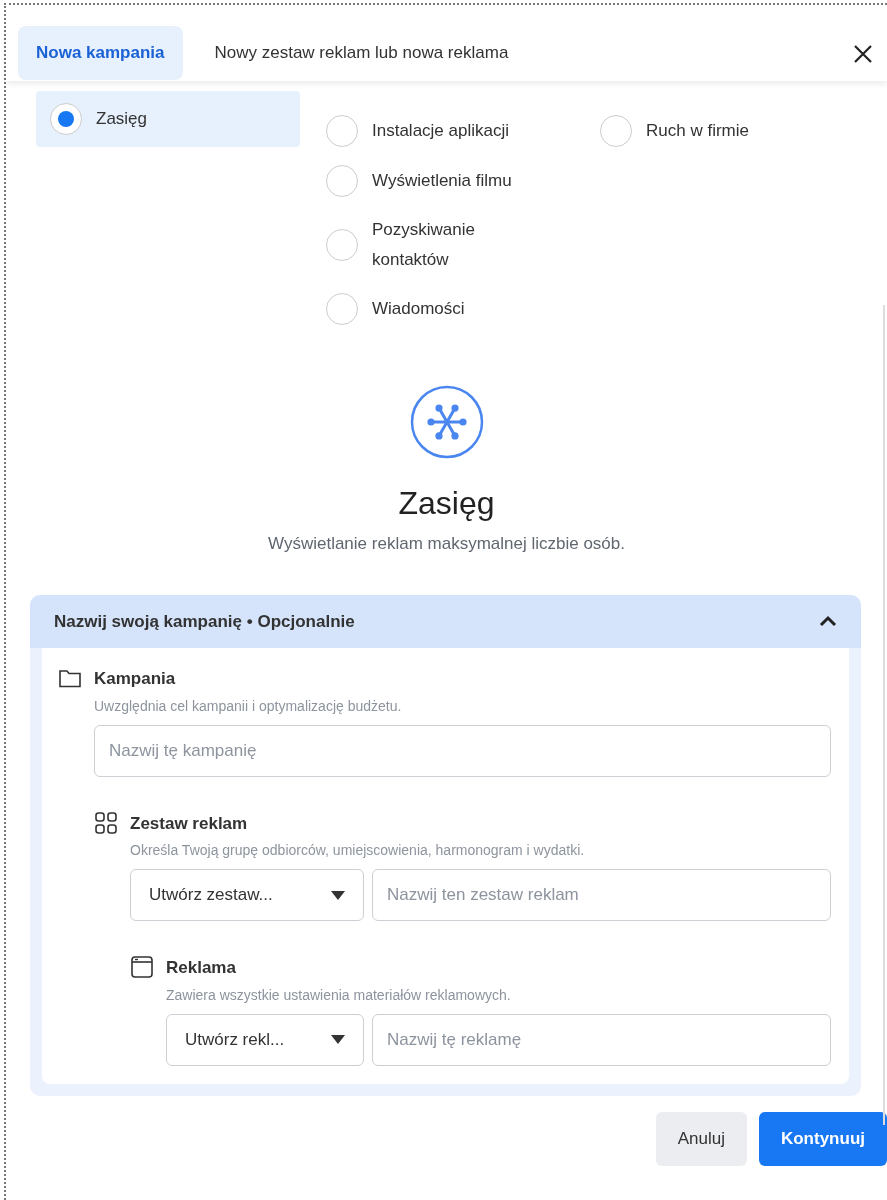  What do you see at coordinates (445, 621) in the screenshot?
I see `accordion-header: Nazwij swoją kampanię • Opcjonalnie` at bounding box center [445, 621].